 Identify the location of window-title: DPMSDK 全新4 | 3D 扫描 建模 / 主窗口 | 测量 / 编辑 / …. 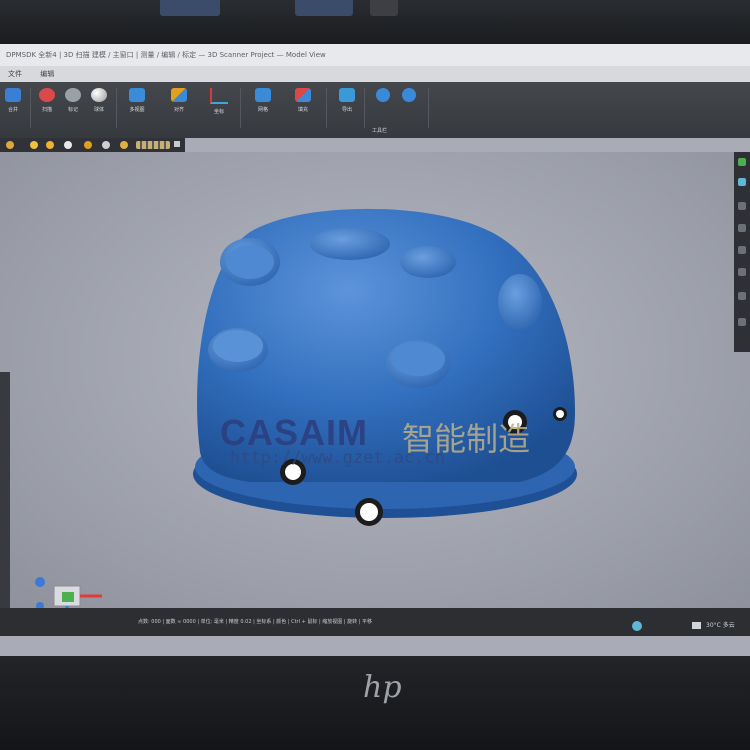
(166, 55).